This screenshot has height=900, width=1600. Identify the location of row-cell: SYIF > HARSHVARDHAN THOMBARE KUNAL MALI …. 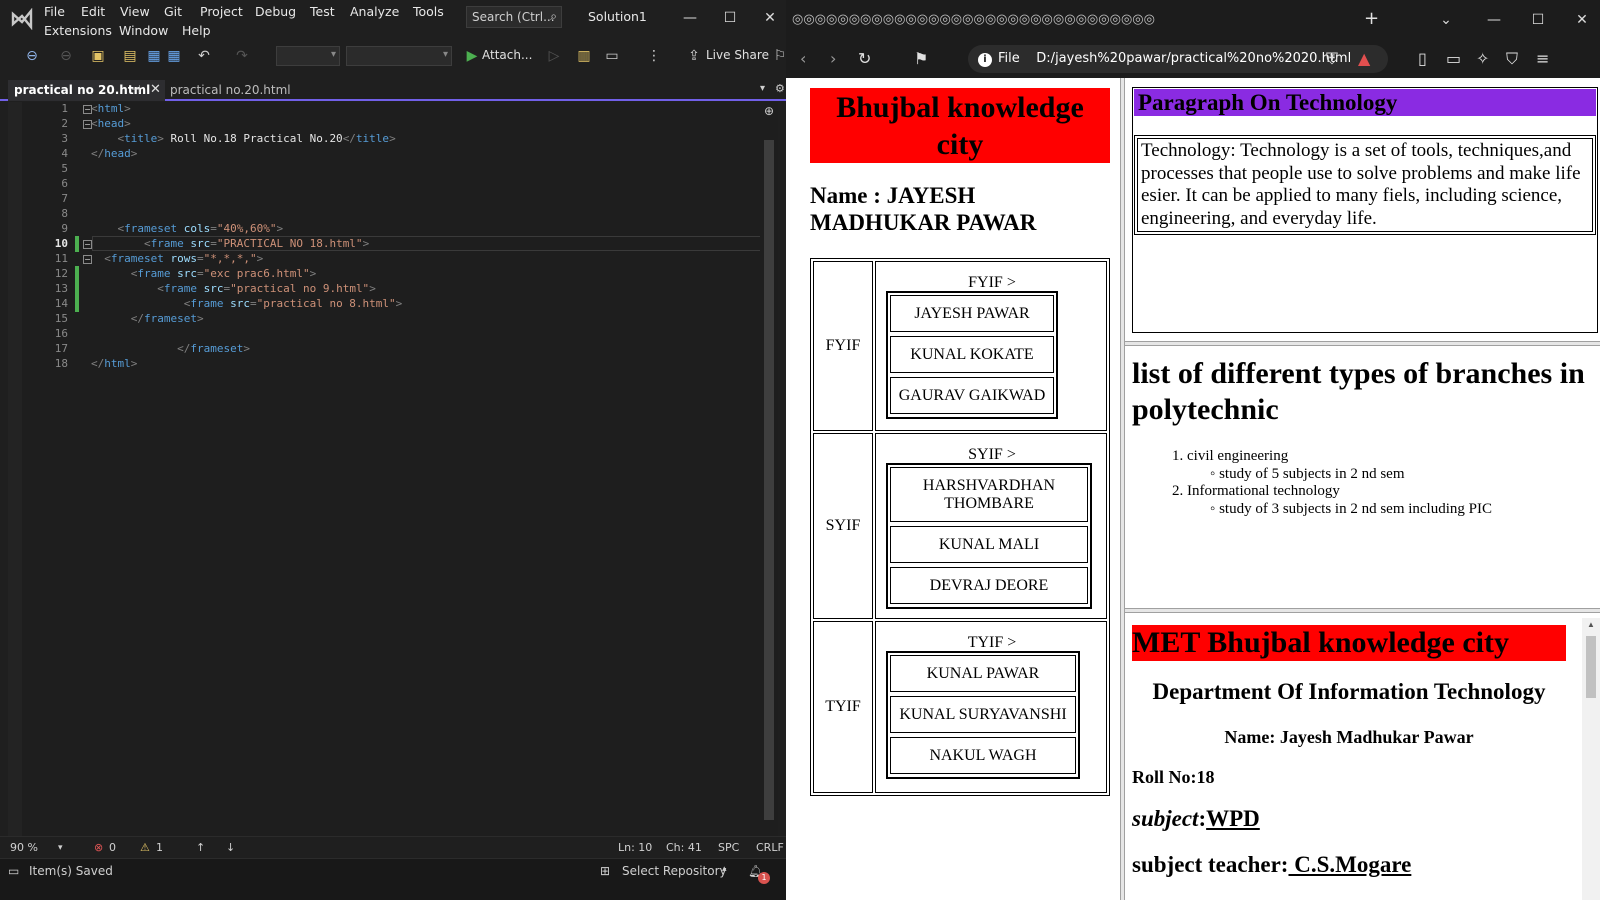
(991, 526).